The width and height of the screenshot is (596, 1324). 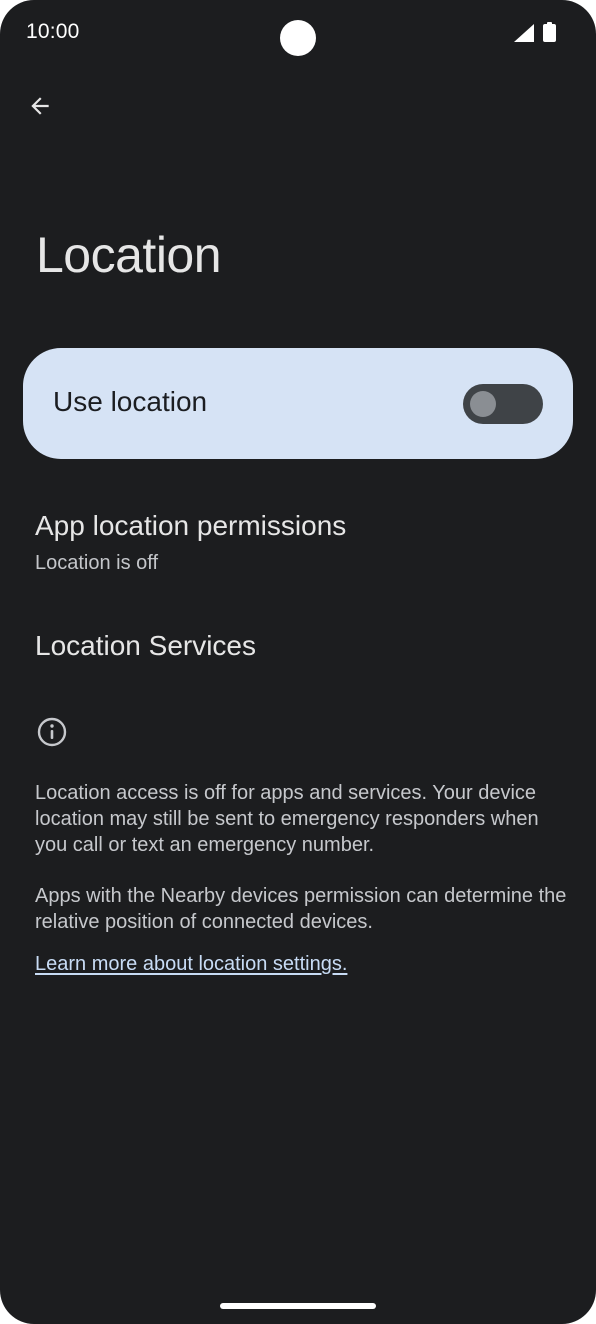 I want to click on info-icon, so click(x=52, y=732).